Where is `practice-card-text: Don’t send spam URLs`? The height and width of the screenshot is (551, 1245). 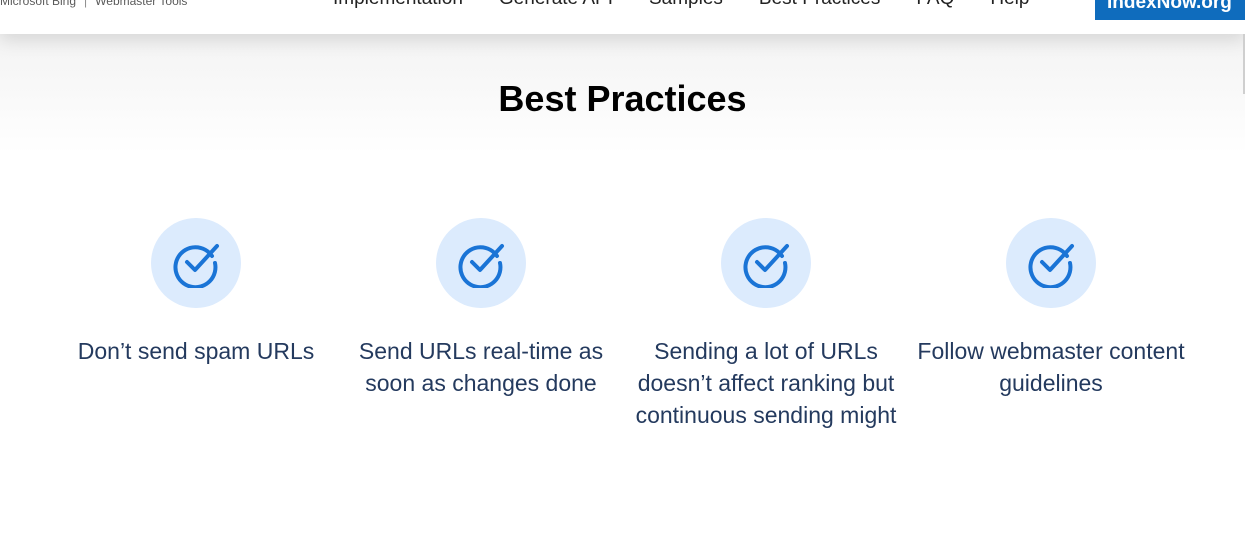
practice-card-text: Don’t send spam URLs is located at coordinates (196, 351).